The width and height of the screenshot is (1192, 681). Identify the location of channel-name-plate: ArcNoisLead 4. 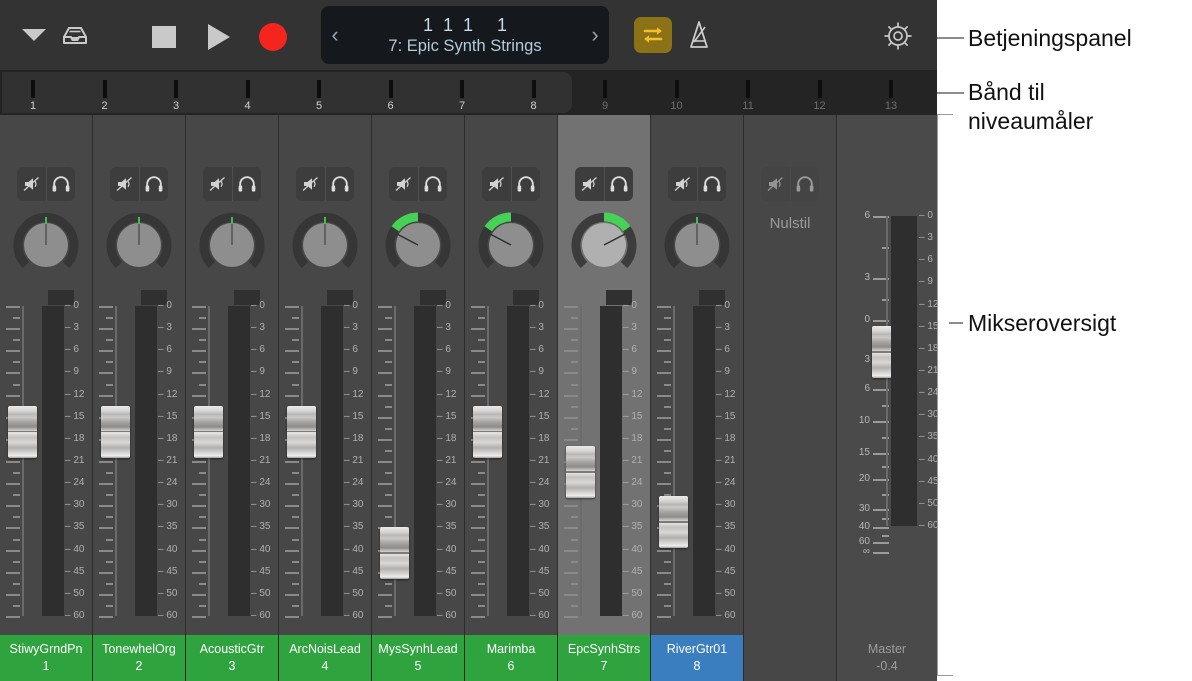
(325, 658).